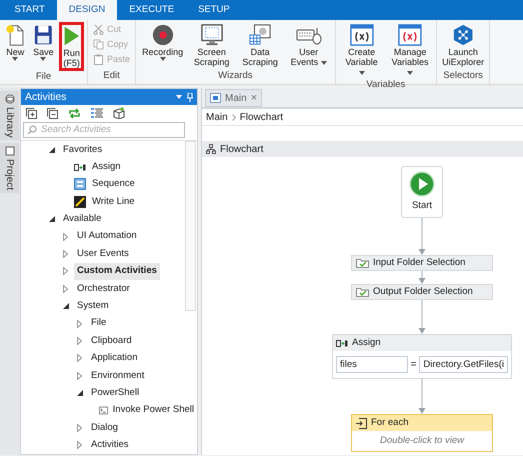 The image size is (523, 456). What do you see at coordinates (107, 236) in the screenshot?
I see `tree-item: UI Automation` at bounding box center [107, 236].